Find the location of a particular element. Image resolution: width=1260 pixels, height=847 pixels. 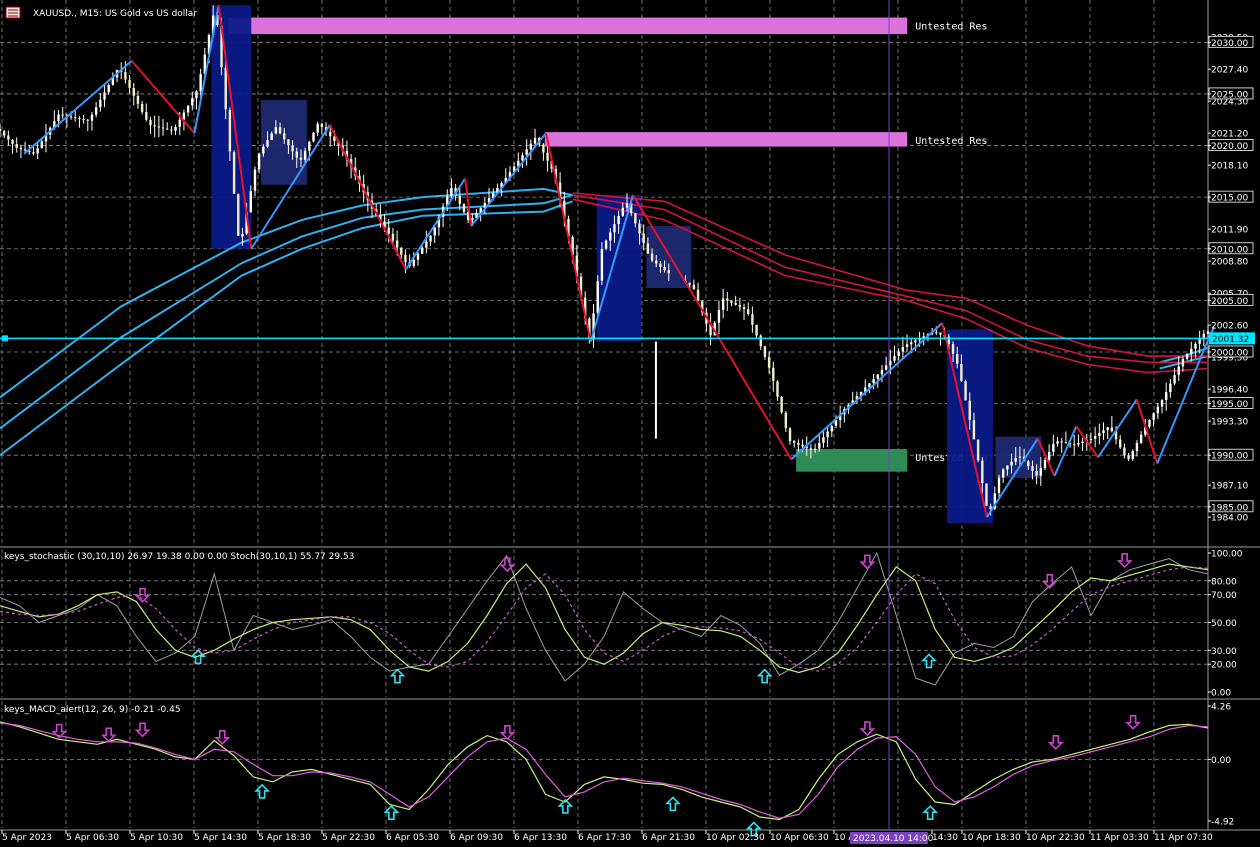

symbol-icon is located at coordinates (13, 12).